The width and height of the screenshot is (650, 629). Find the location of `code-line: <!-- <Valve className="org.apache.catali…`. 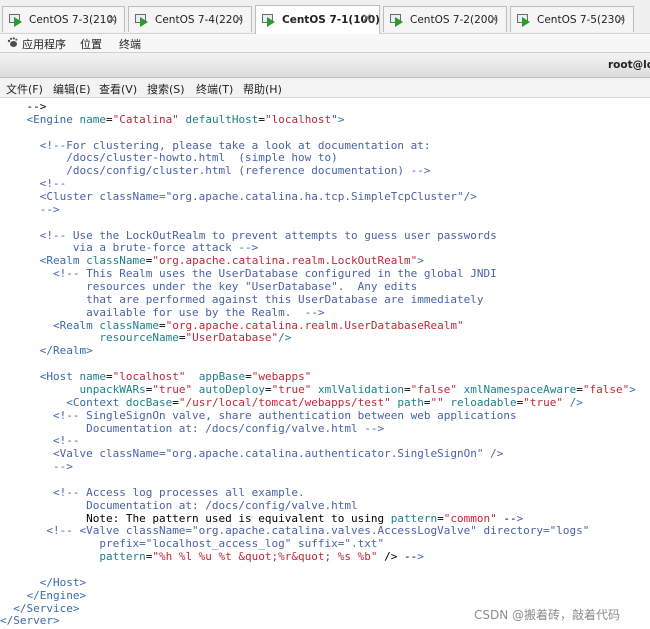

code-line: <!-- <Valve className="org.apache.catali… is located at coordinates (318, 531).